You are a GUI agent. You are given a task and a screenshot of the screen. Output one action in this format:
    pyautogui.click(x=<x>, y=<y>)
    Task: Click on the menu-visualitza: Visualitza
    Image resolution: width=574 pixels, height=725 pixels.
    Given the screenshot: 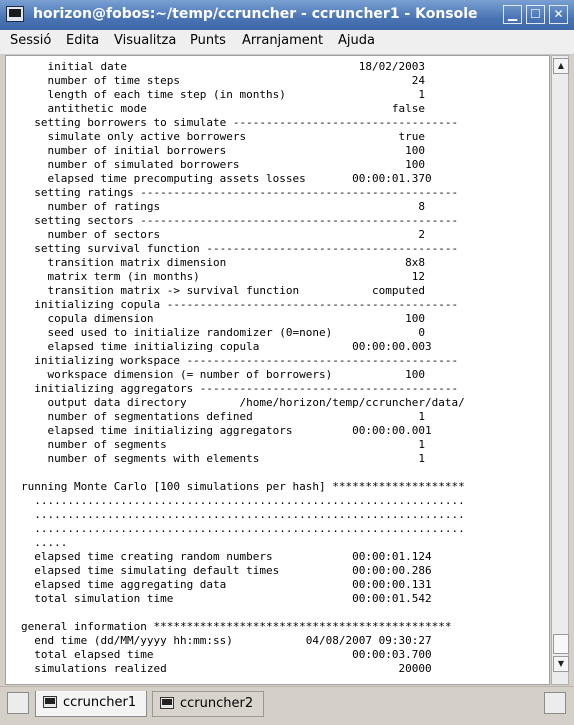 What is the action you would take?
    pyautogui.click(x=145, y=40)
    